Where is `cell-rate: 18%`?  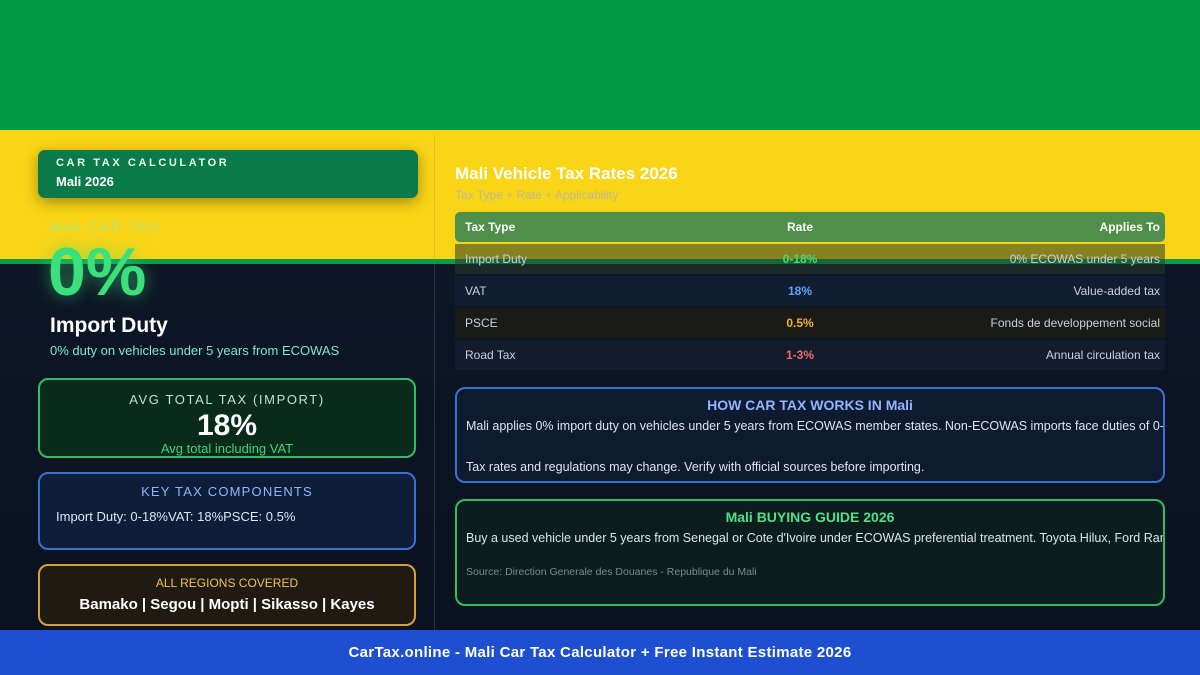
cell-rate: 18% is located at coordinates (800, 291).